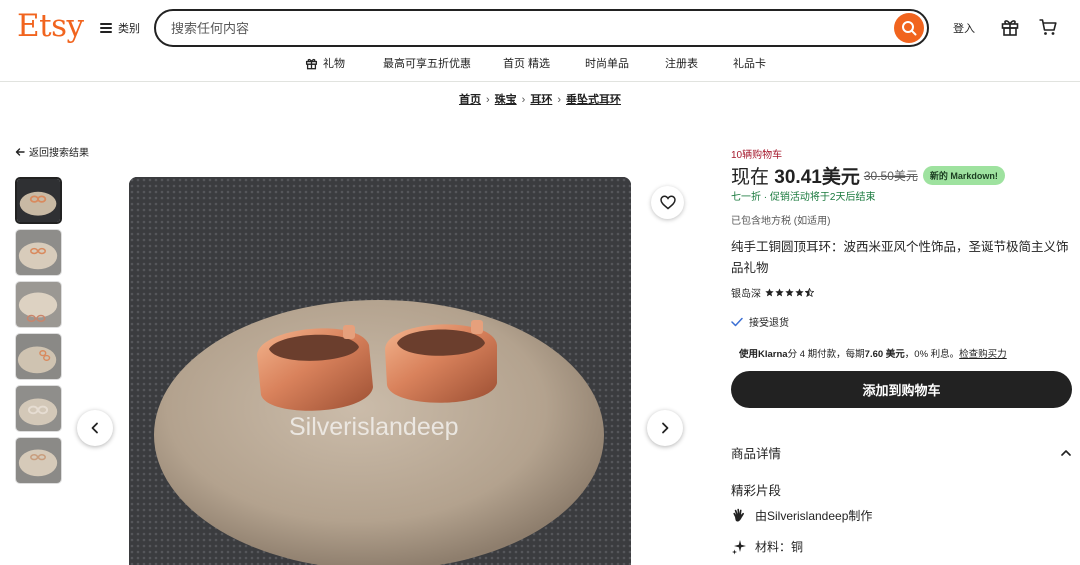  Describe the element at coordinates (516, 28) in the screenshot. I see `search-input` at that location.